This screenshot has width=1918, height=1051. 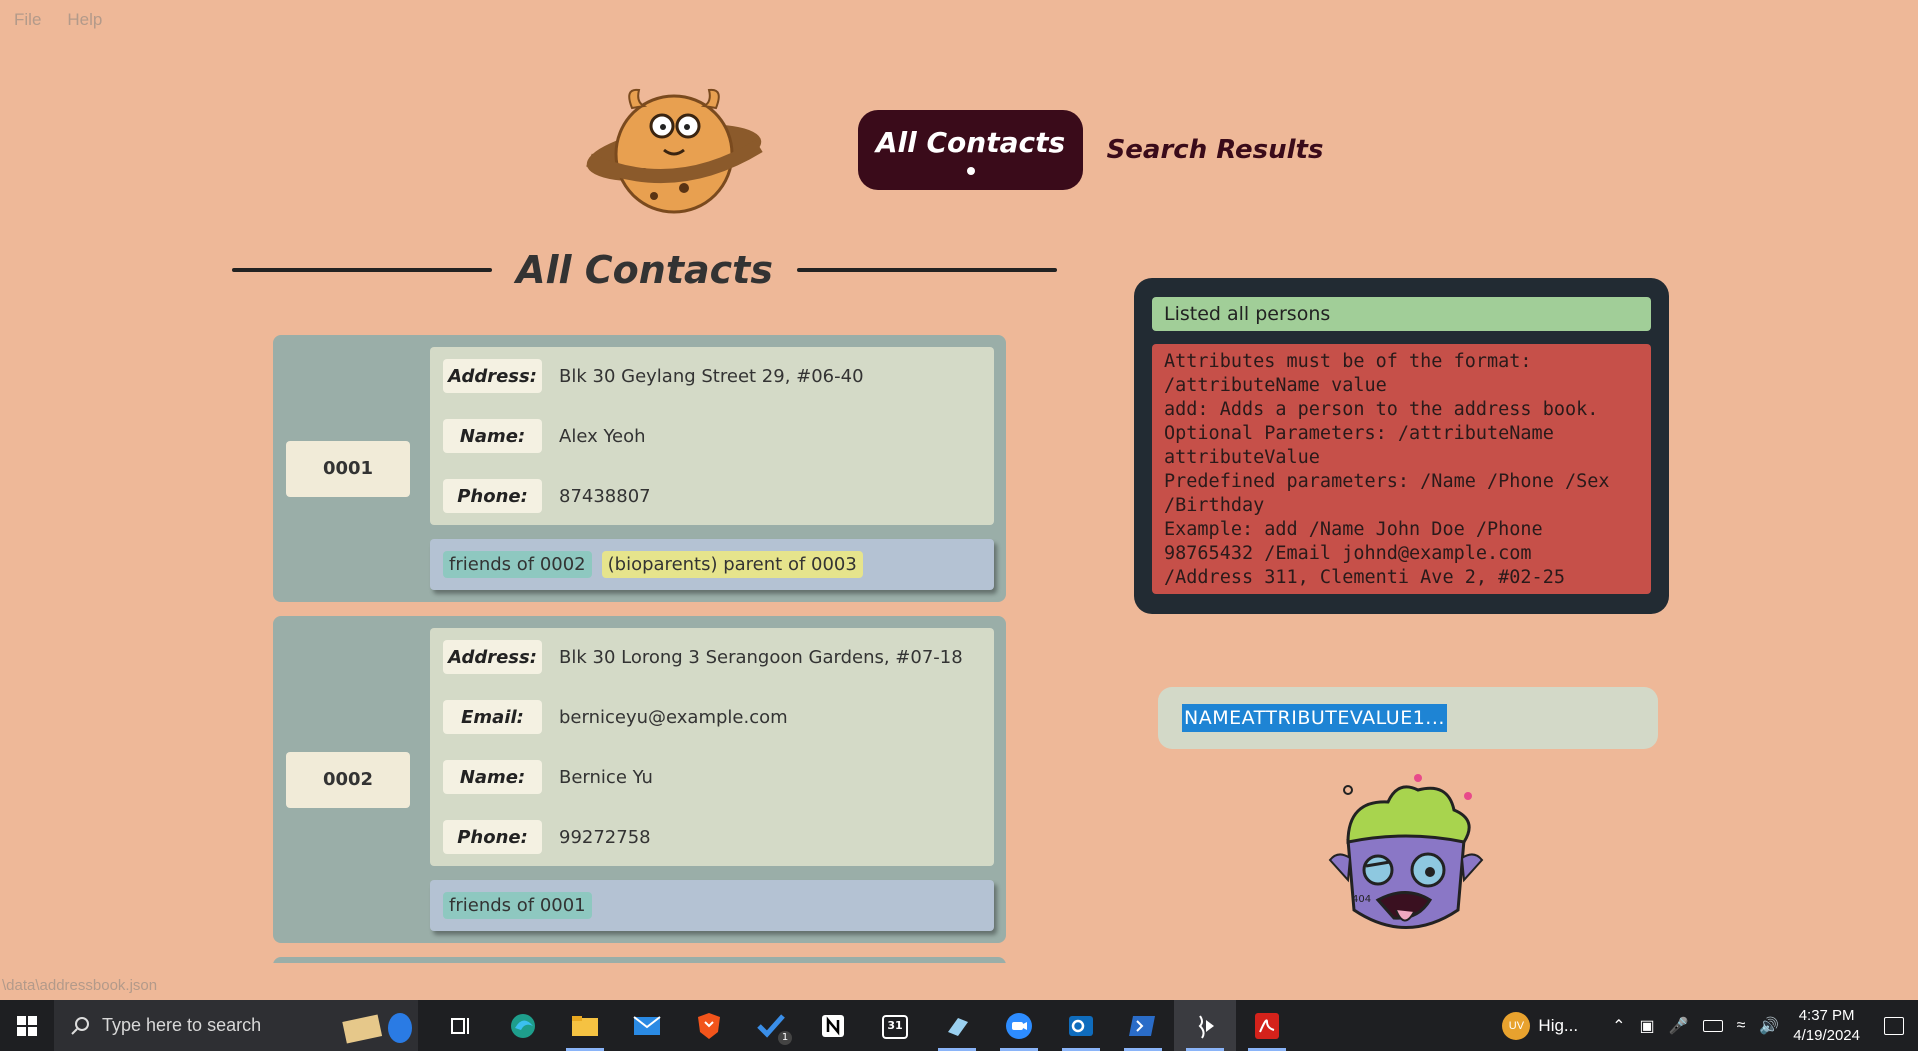 I want to click on error-line: /Address 311, Clementi Ave 2, #02-25, so click(x=1364, y=577).